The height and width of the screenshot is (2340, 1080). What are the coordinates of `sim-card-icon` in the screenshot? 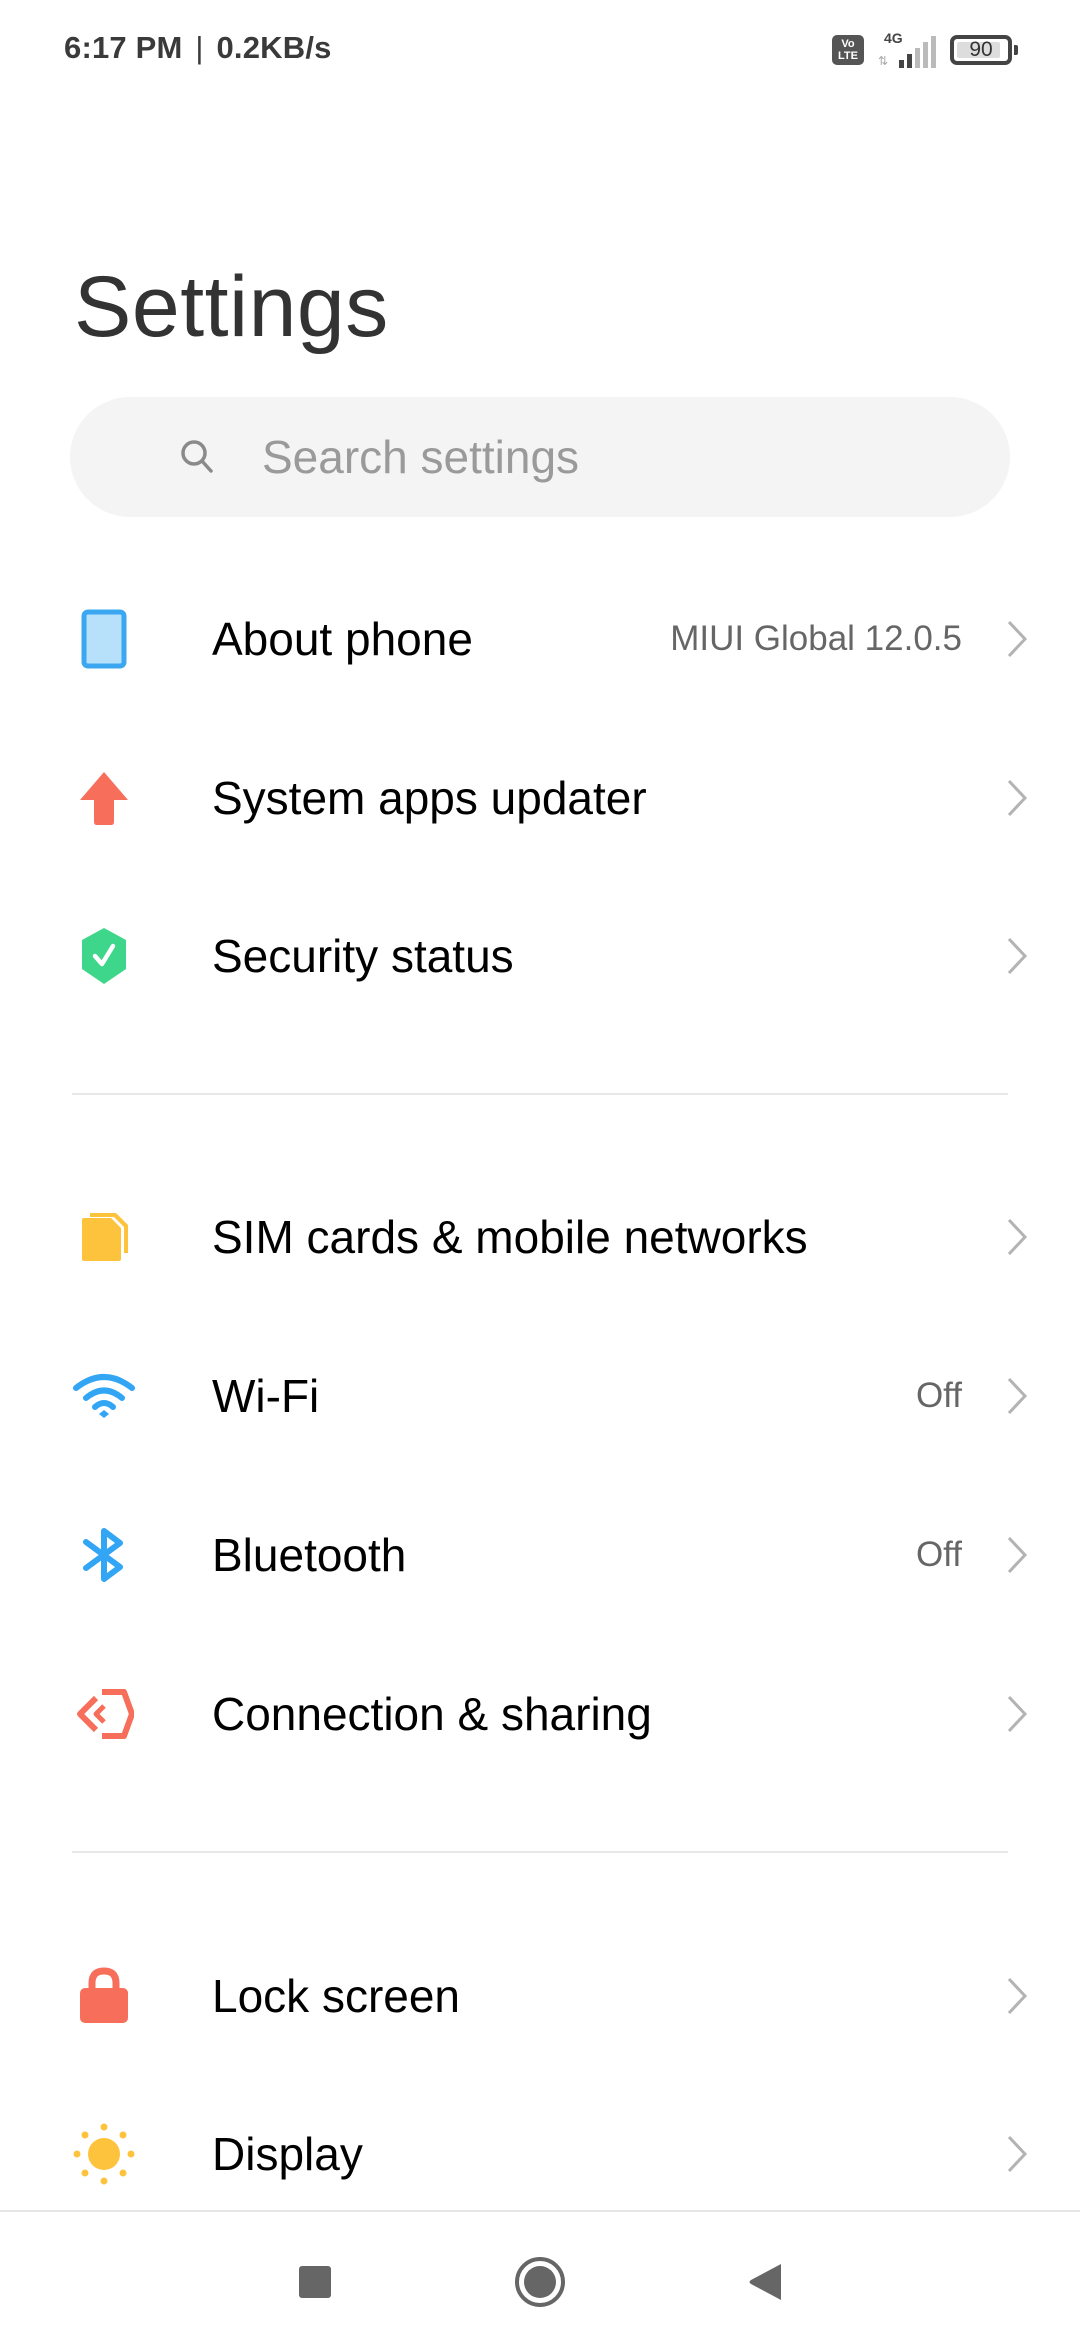 It's located at (104, 1237).